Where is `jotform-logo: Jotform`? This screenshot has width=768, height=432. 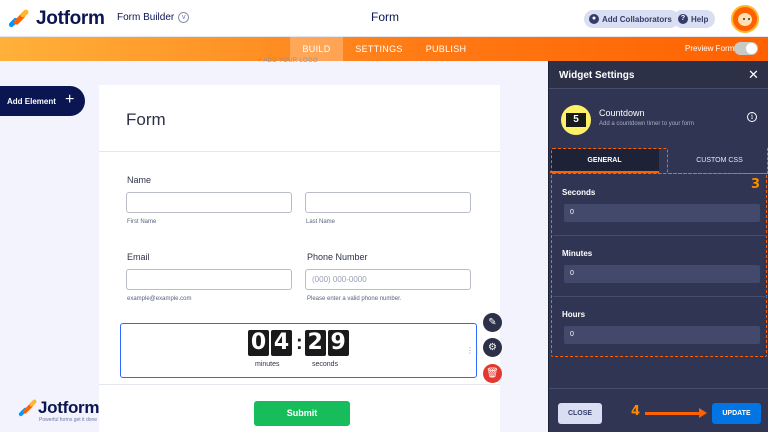 jotform-logo: Jotform is located at coordinates (56, 19).